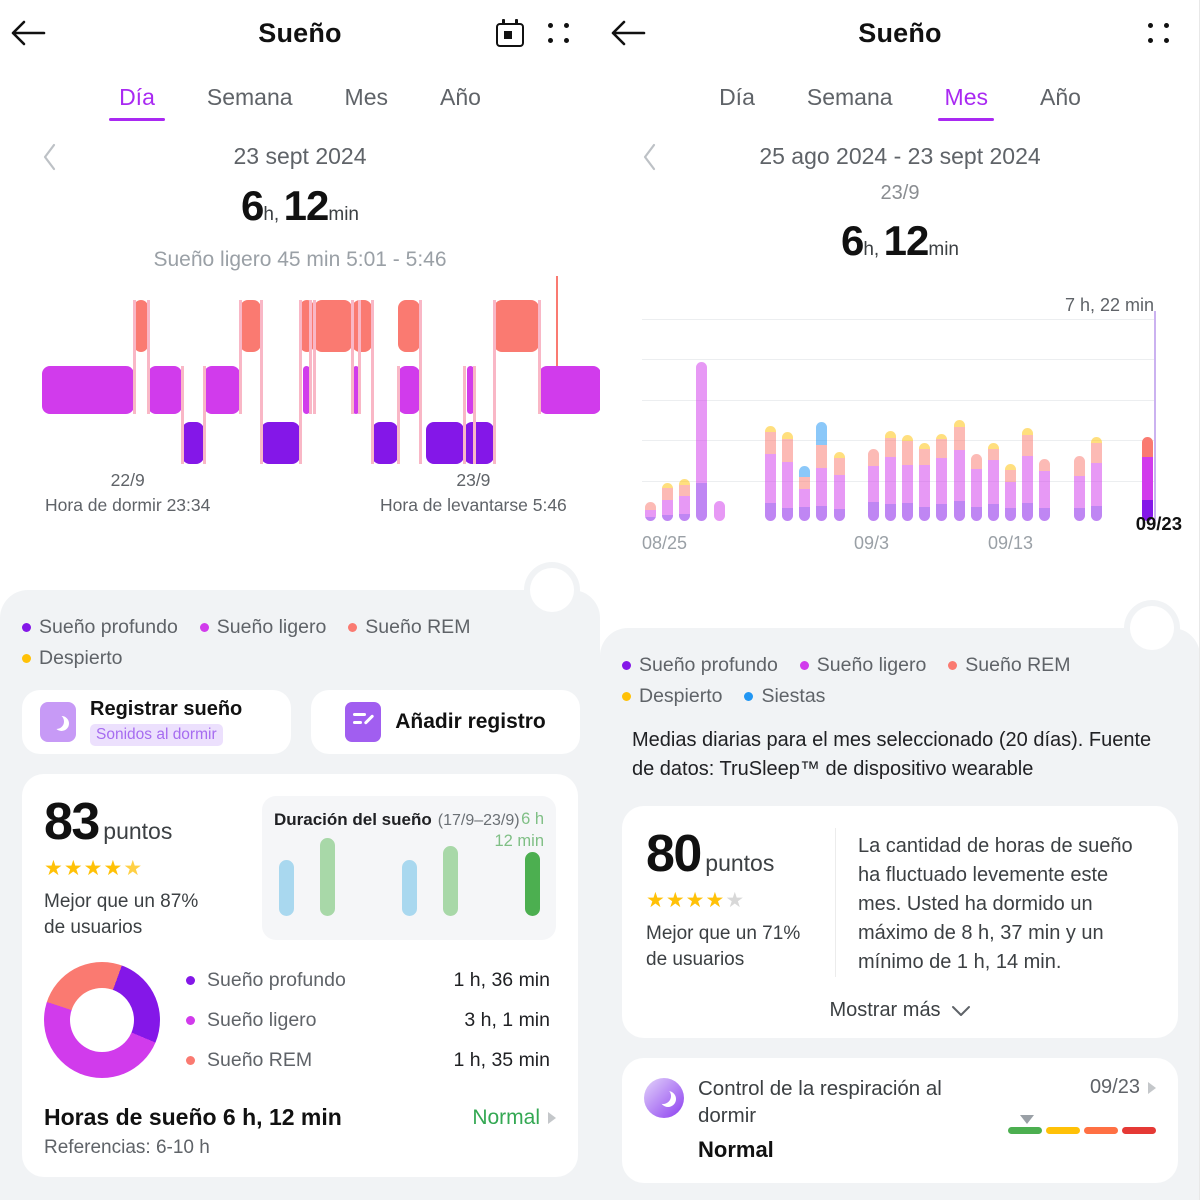 The height and width of the screenshot is (1200, 1200). Describe the element at coordinates (976, 420) in the screenshot. I see `month-bar-slot-09/13` at that location.